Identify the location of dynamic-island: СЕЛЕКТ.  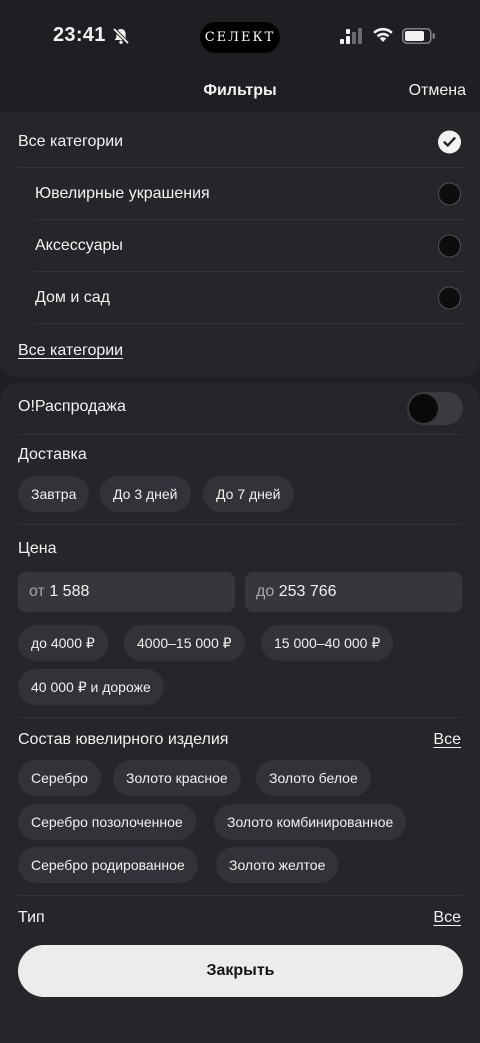
(240, 37).